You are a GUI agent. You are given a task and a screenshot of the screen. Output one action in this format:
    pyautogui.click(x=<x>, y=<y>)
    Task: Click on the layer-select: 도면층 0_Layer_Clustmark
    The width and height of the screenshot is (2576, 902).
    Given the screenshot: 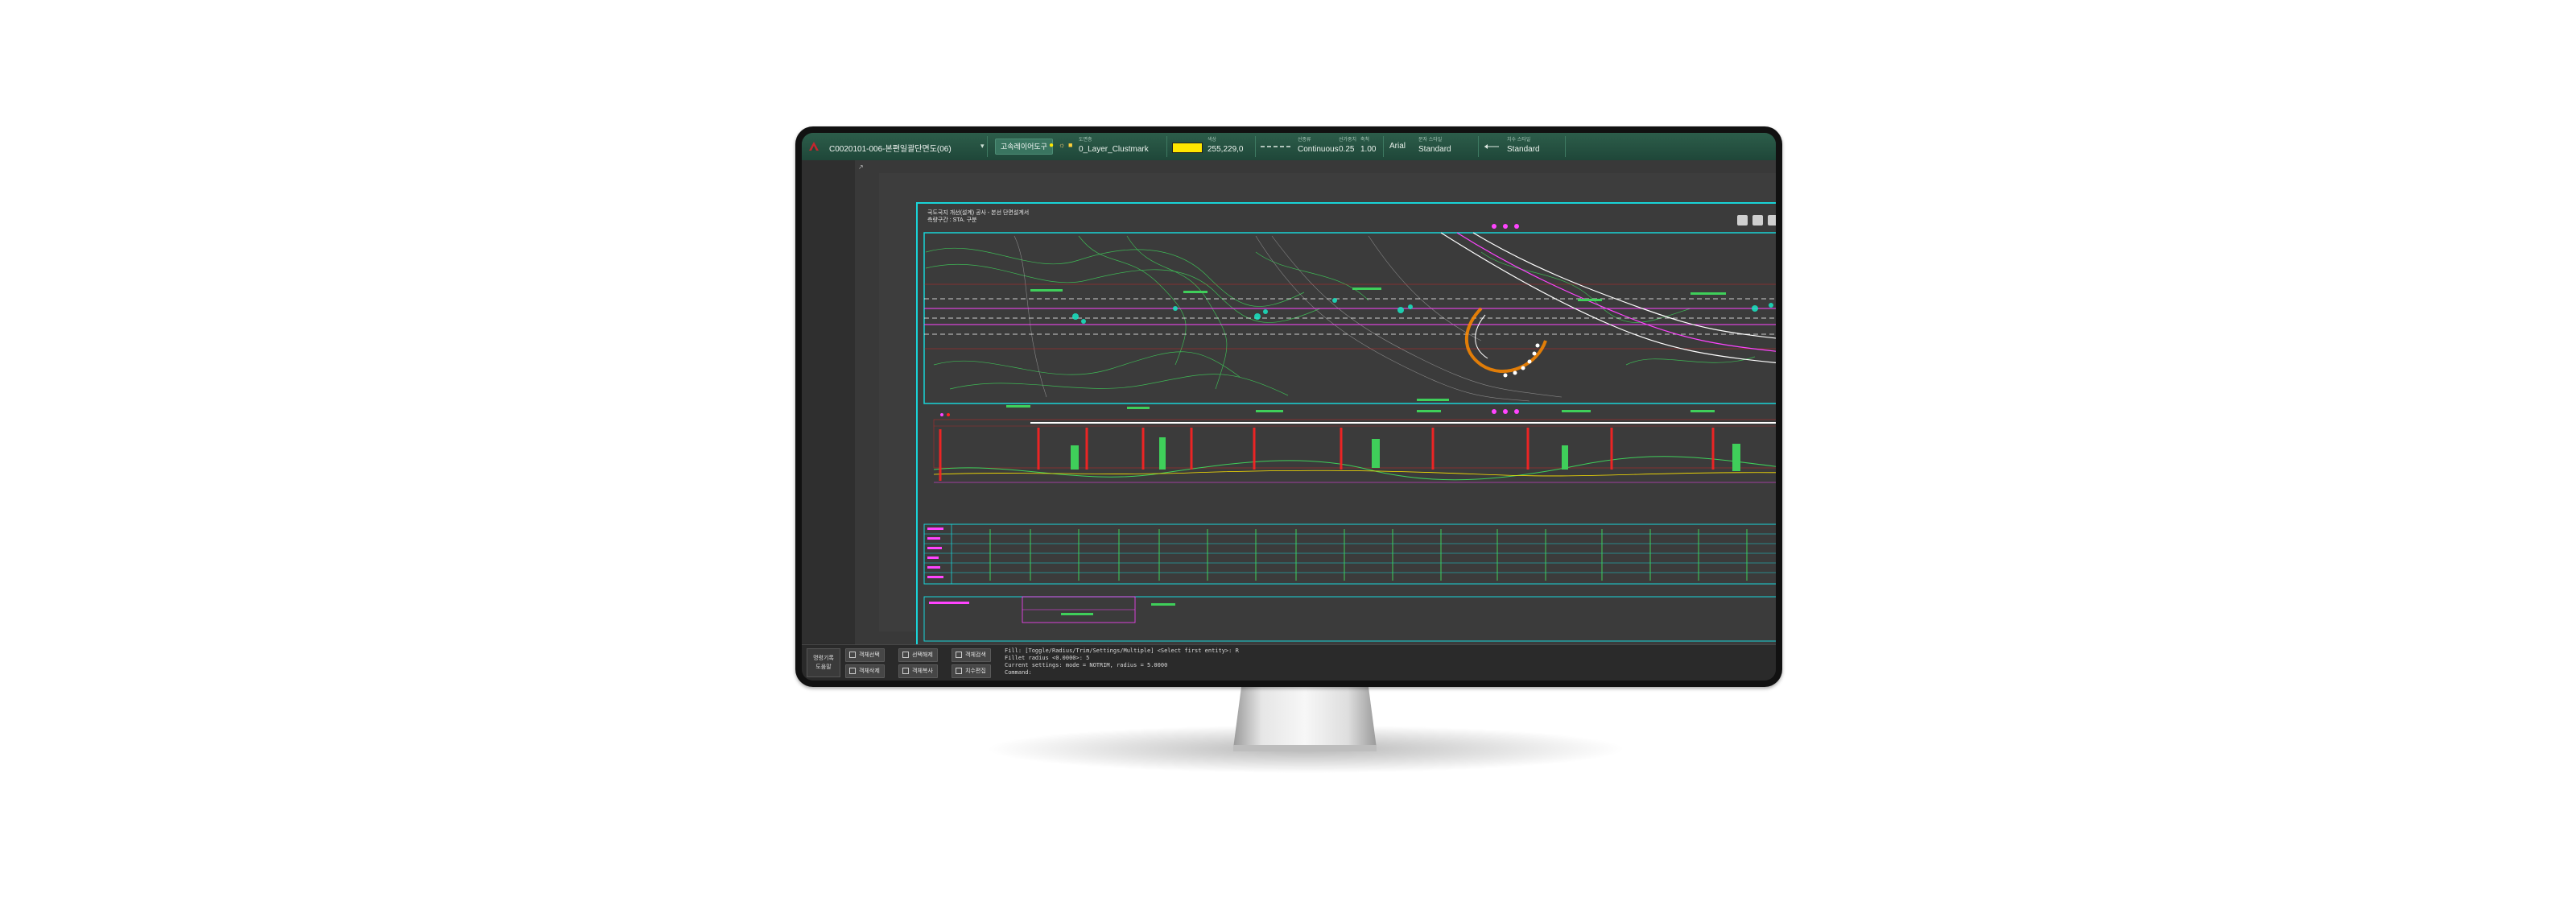 What is the action you would take?
    pyautogui.click(x=1114, y=146)
    